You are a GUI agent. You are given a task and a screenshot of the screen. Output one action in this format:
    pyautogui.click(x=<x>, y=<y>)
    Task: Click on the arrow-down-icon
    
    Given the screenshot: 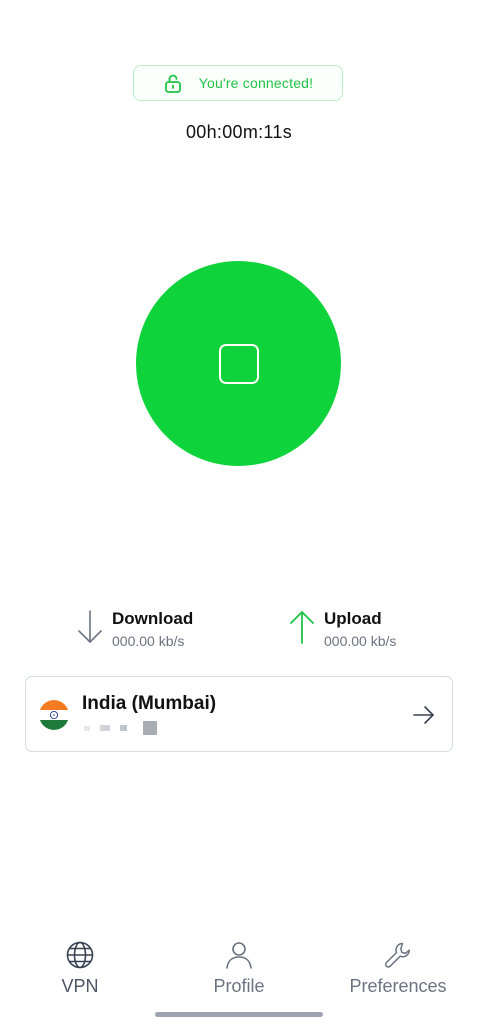 What is the action you would take?
    pyautogui.click(x=90, y=626)
    